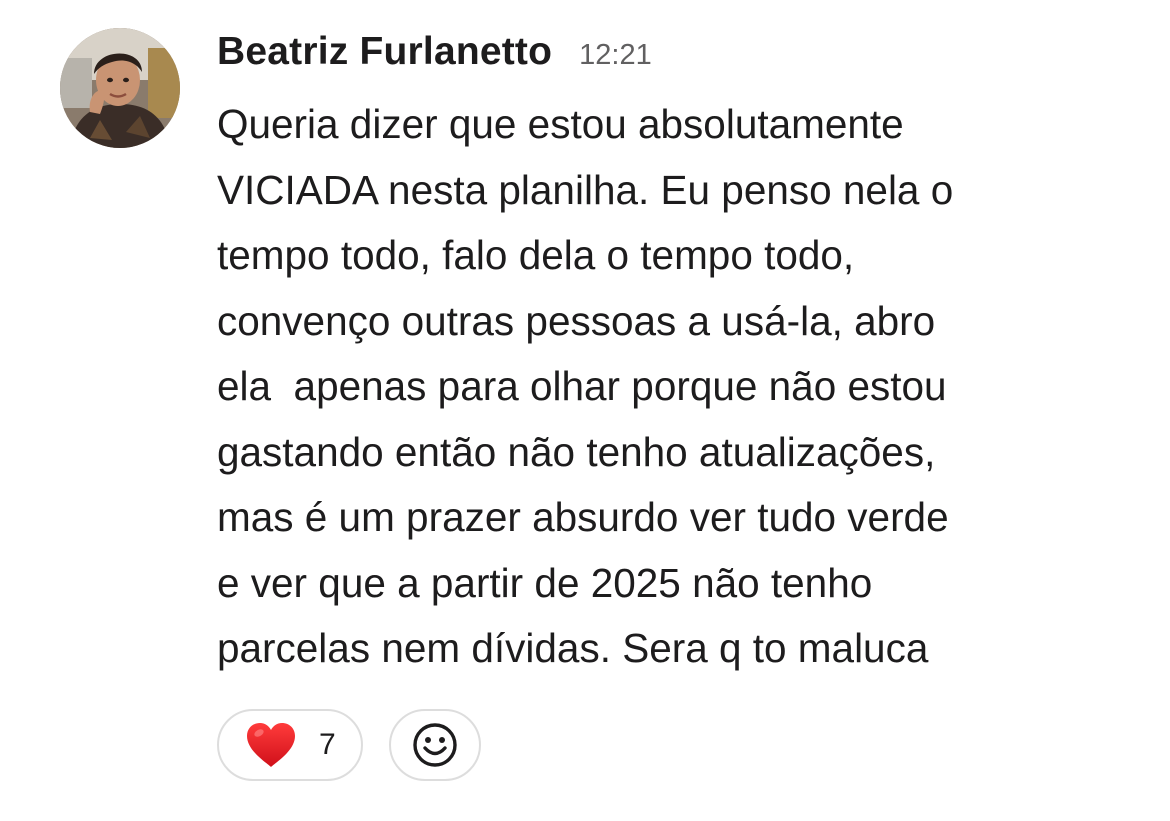  What do you see at coordinates (545, 582) in the screenshot?
I see `message-line: e ver que a partir de 2025 não tenho` at bounding box center [545, 582].